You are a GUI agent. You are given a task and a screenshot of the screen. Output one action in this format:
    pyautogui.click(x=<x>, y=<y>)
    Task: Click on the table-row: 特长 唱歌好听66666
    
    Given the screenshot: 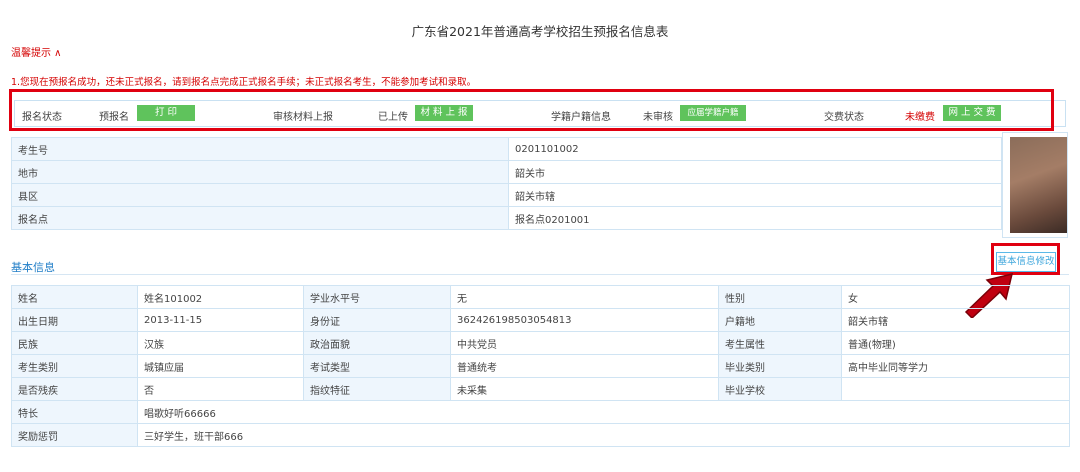 What is the action you would take?
    pyautogui.click(x=540, y=412)
    